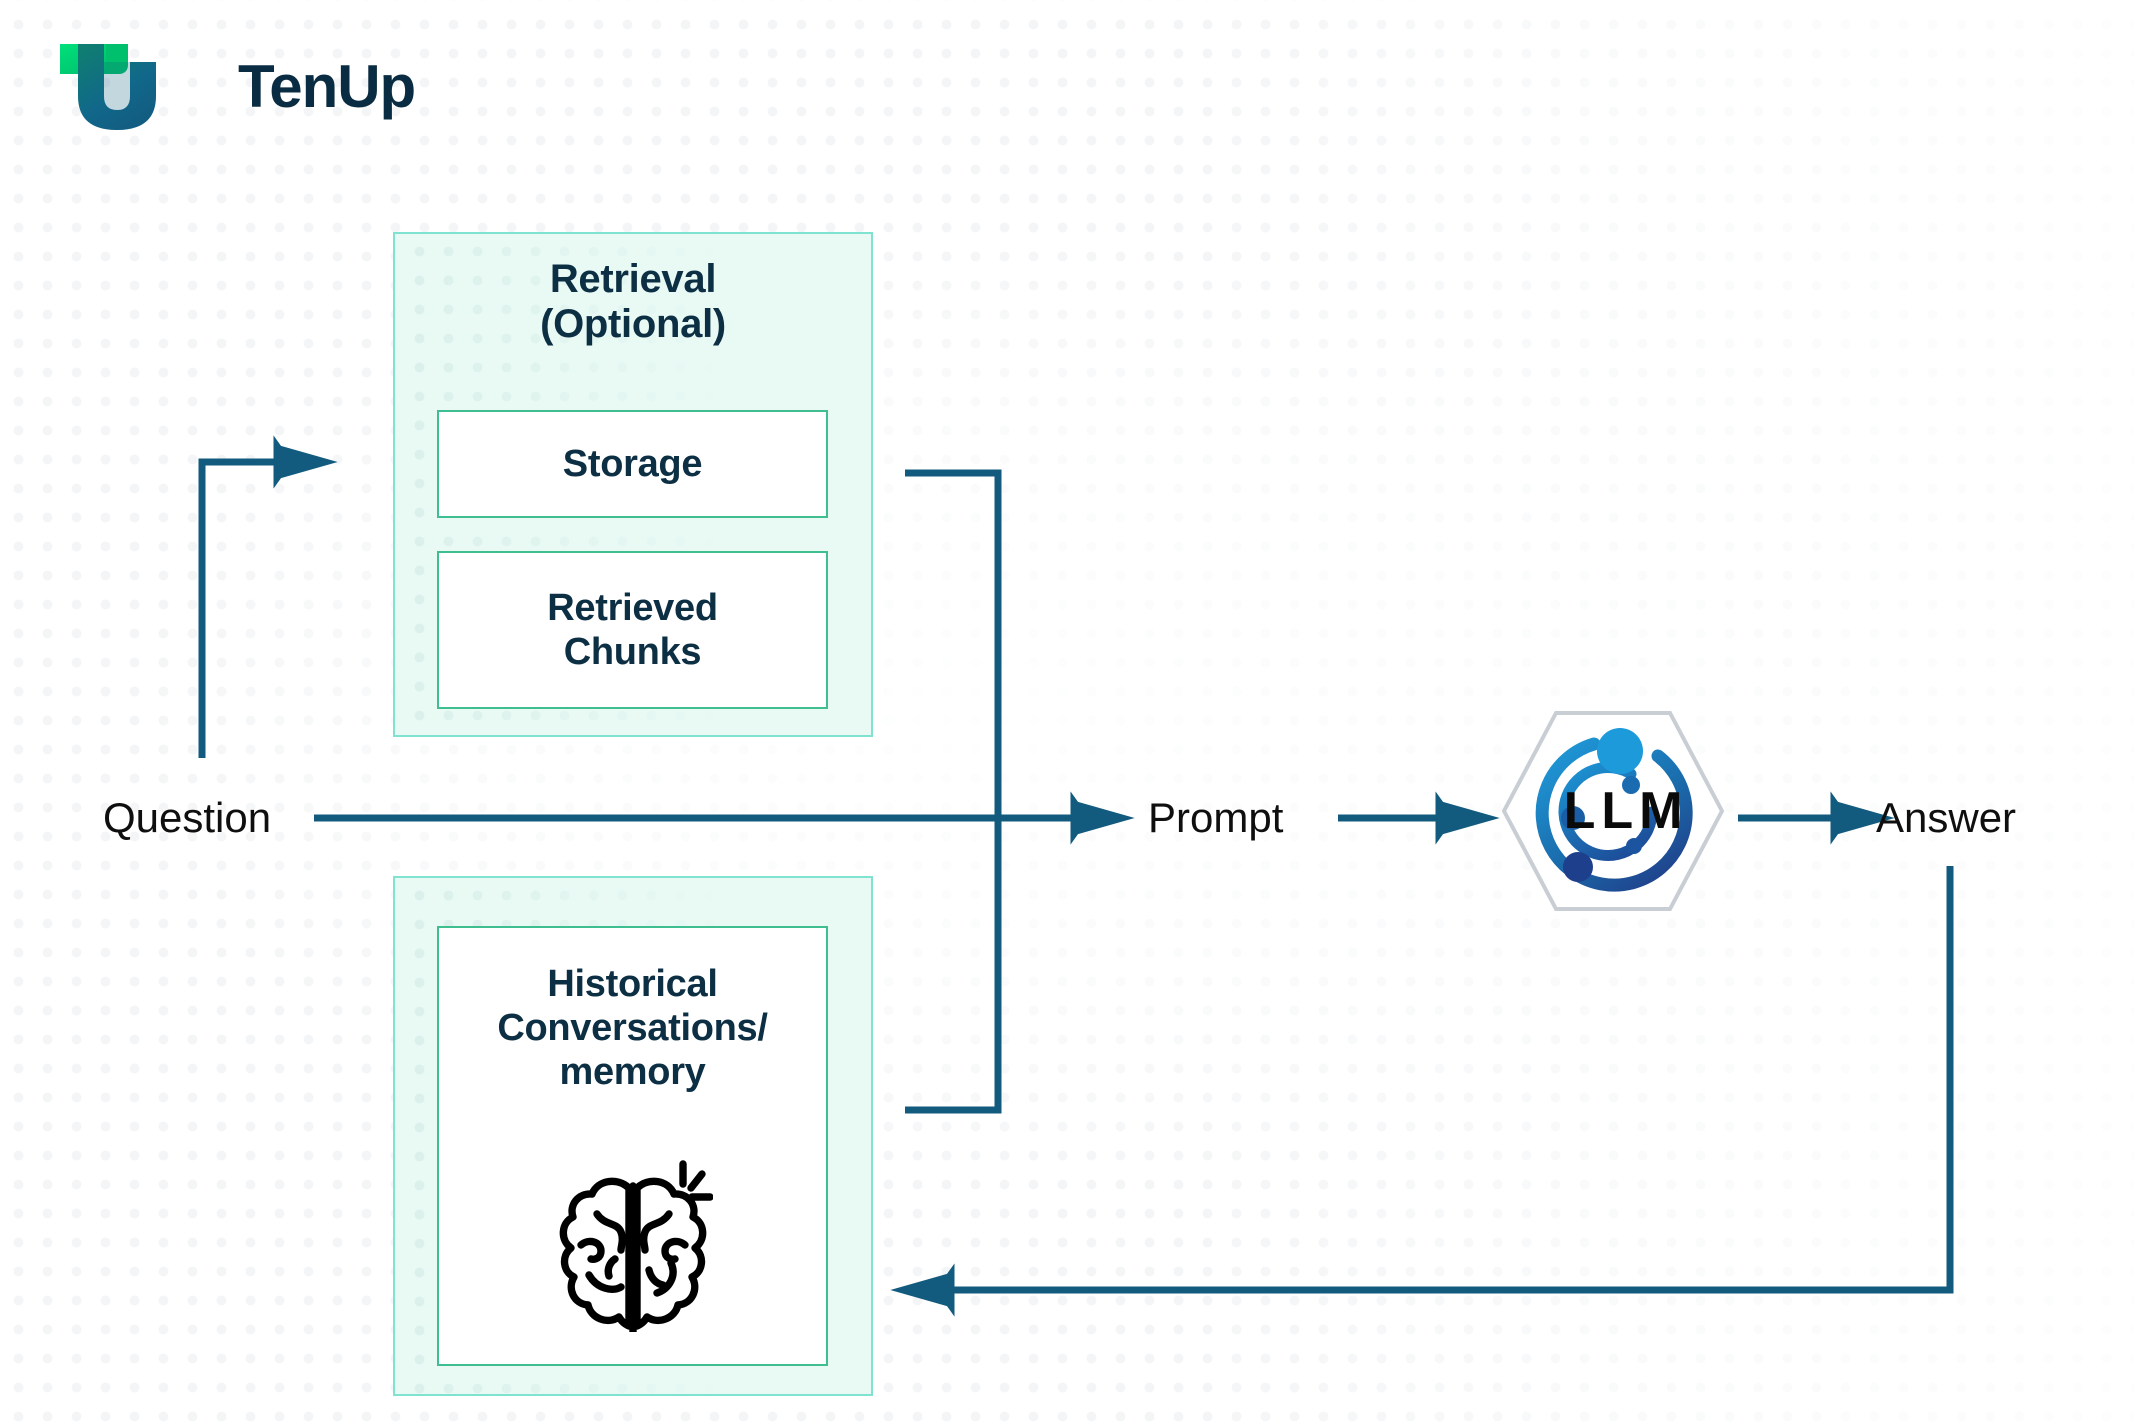 Image resolution: width=2134 pixels, height=1422 pixels. I want to click on brain-icon, so click(636, 1246).